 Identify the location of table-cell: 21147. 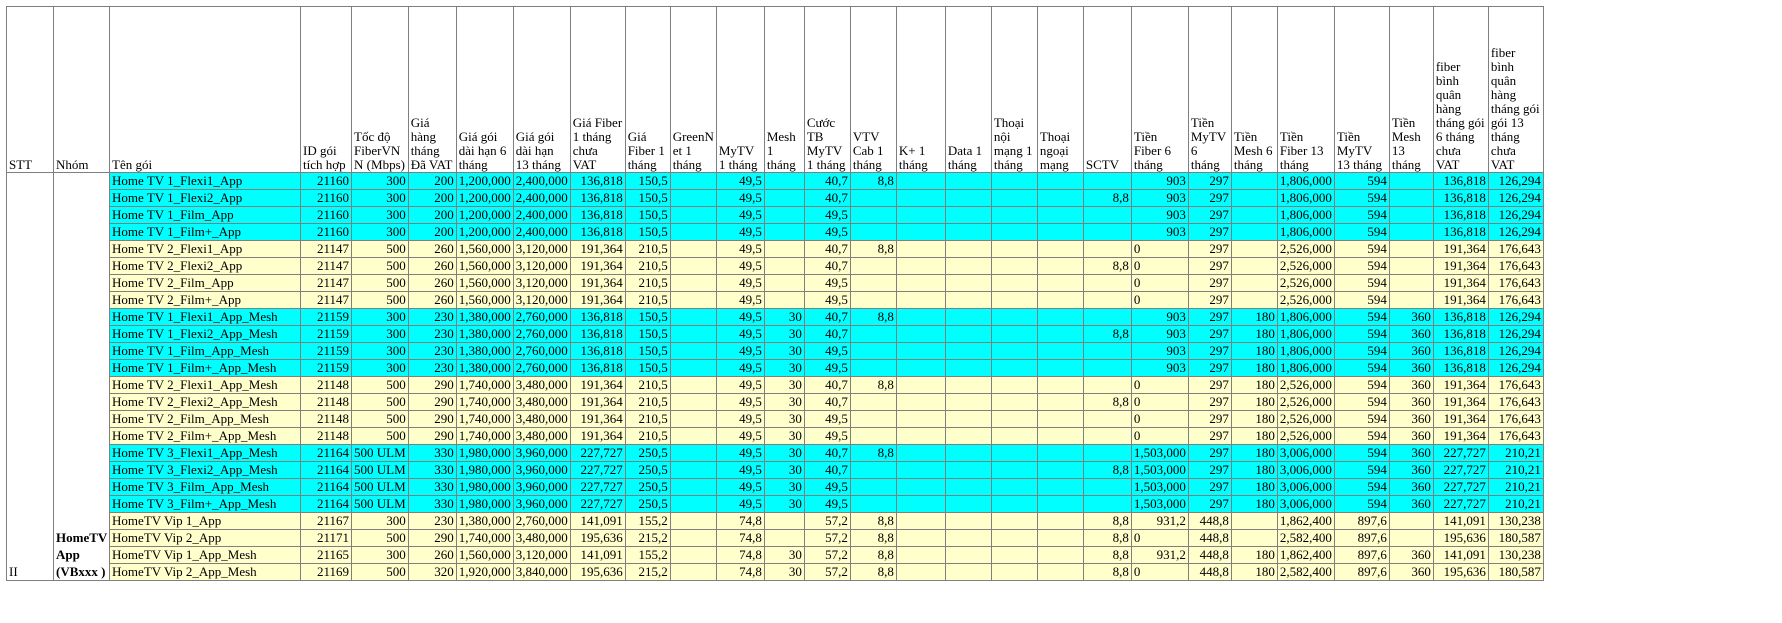
(326, 266).